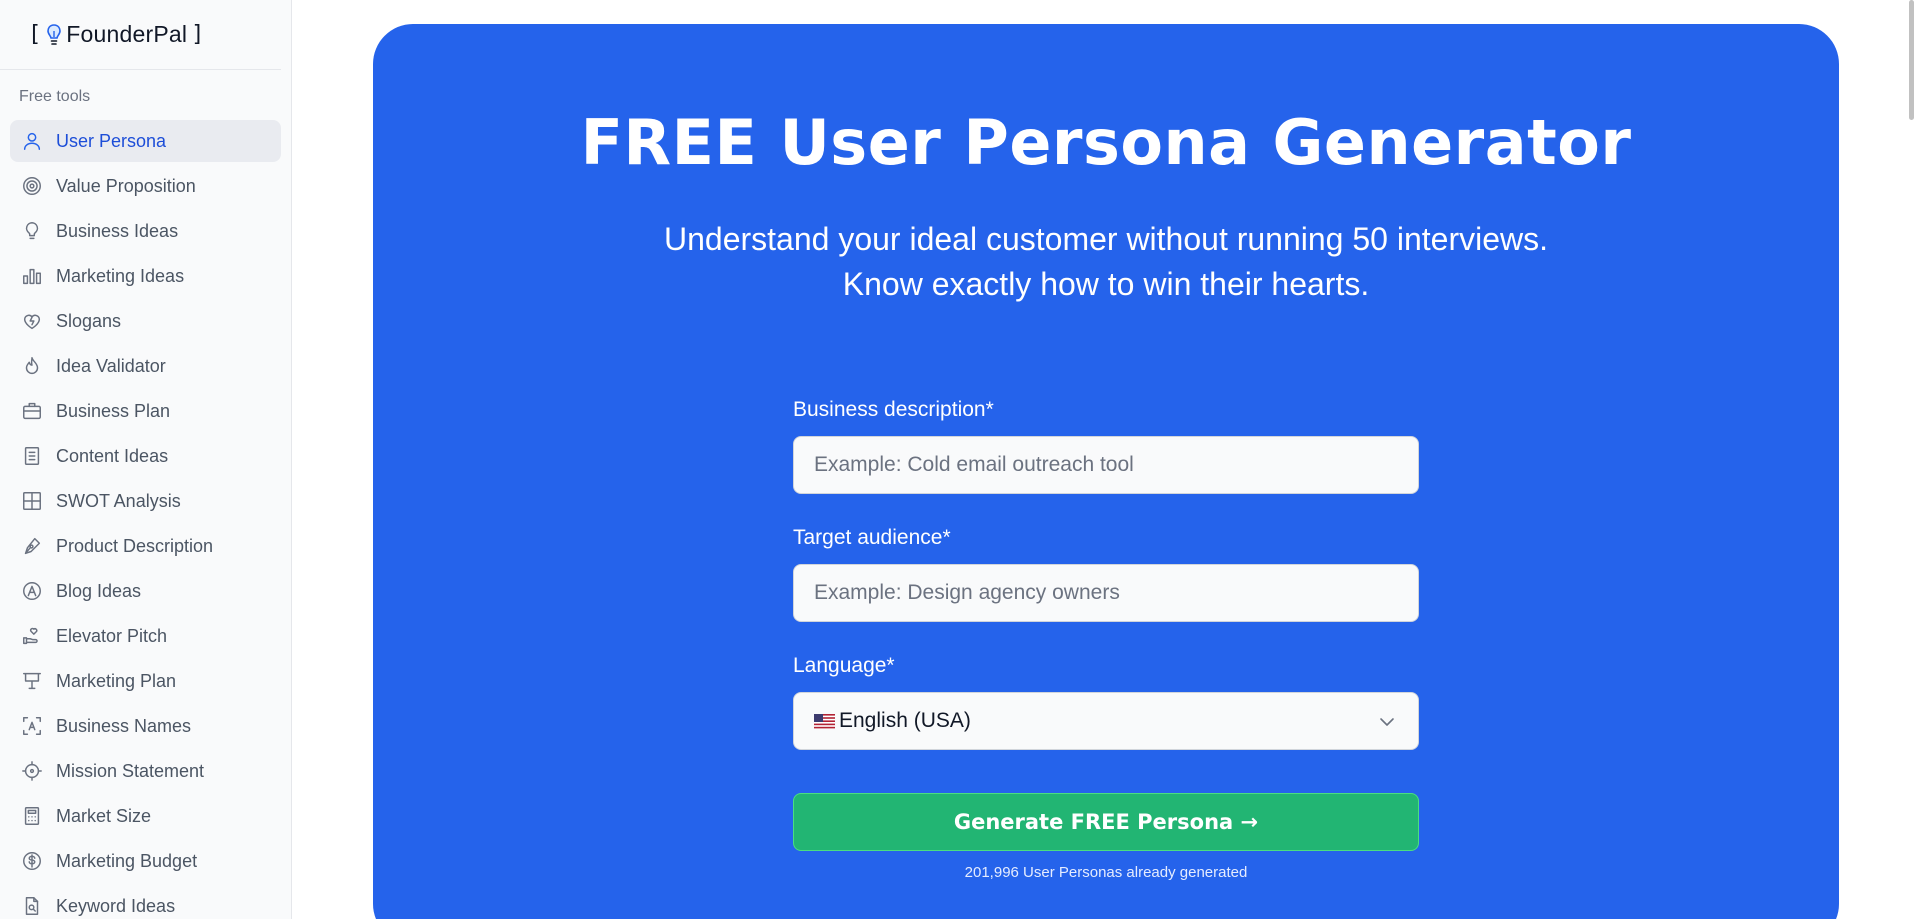 The width and height of the screenshot is (1914, 919). What do you see at coordinates (89, 320) in the screenshot?
I see `sidebar-item-label: Slogans` at bounding box center [89, 320].